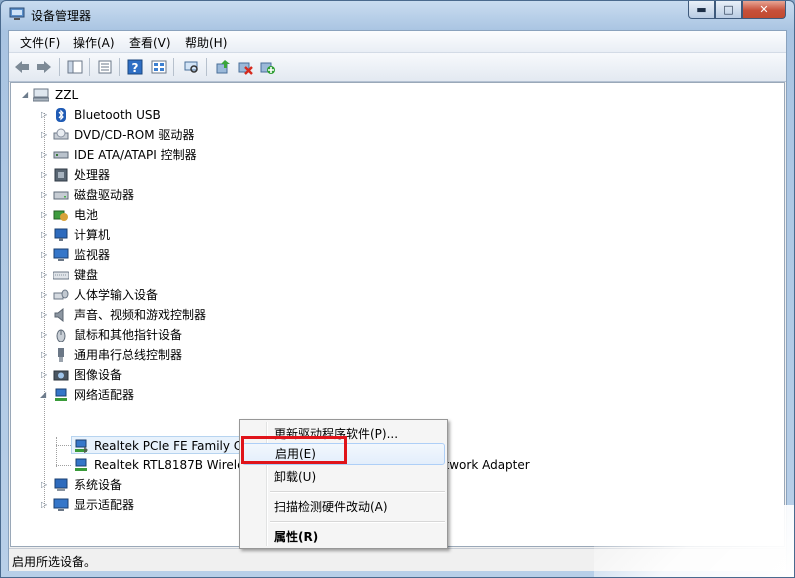 This screenshot has height=578, width=795. Describe the element at coordinates (343, 507) in the screenshot. I see `menu-scan-hardware: 扫描检测硬件改动(A)` at that location.